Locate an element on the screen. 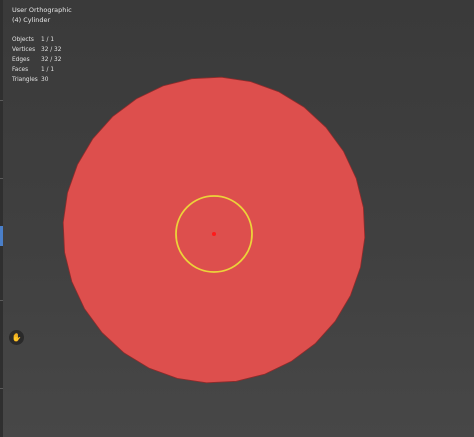 The width and height of the screenshot is (474, 437). stat-row-triangles: Triangles 30 is located at coordinates (42, 80).